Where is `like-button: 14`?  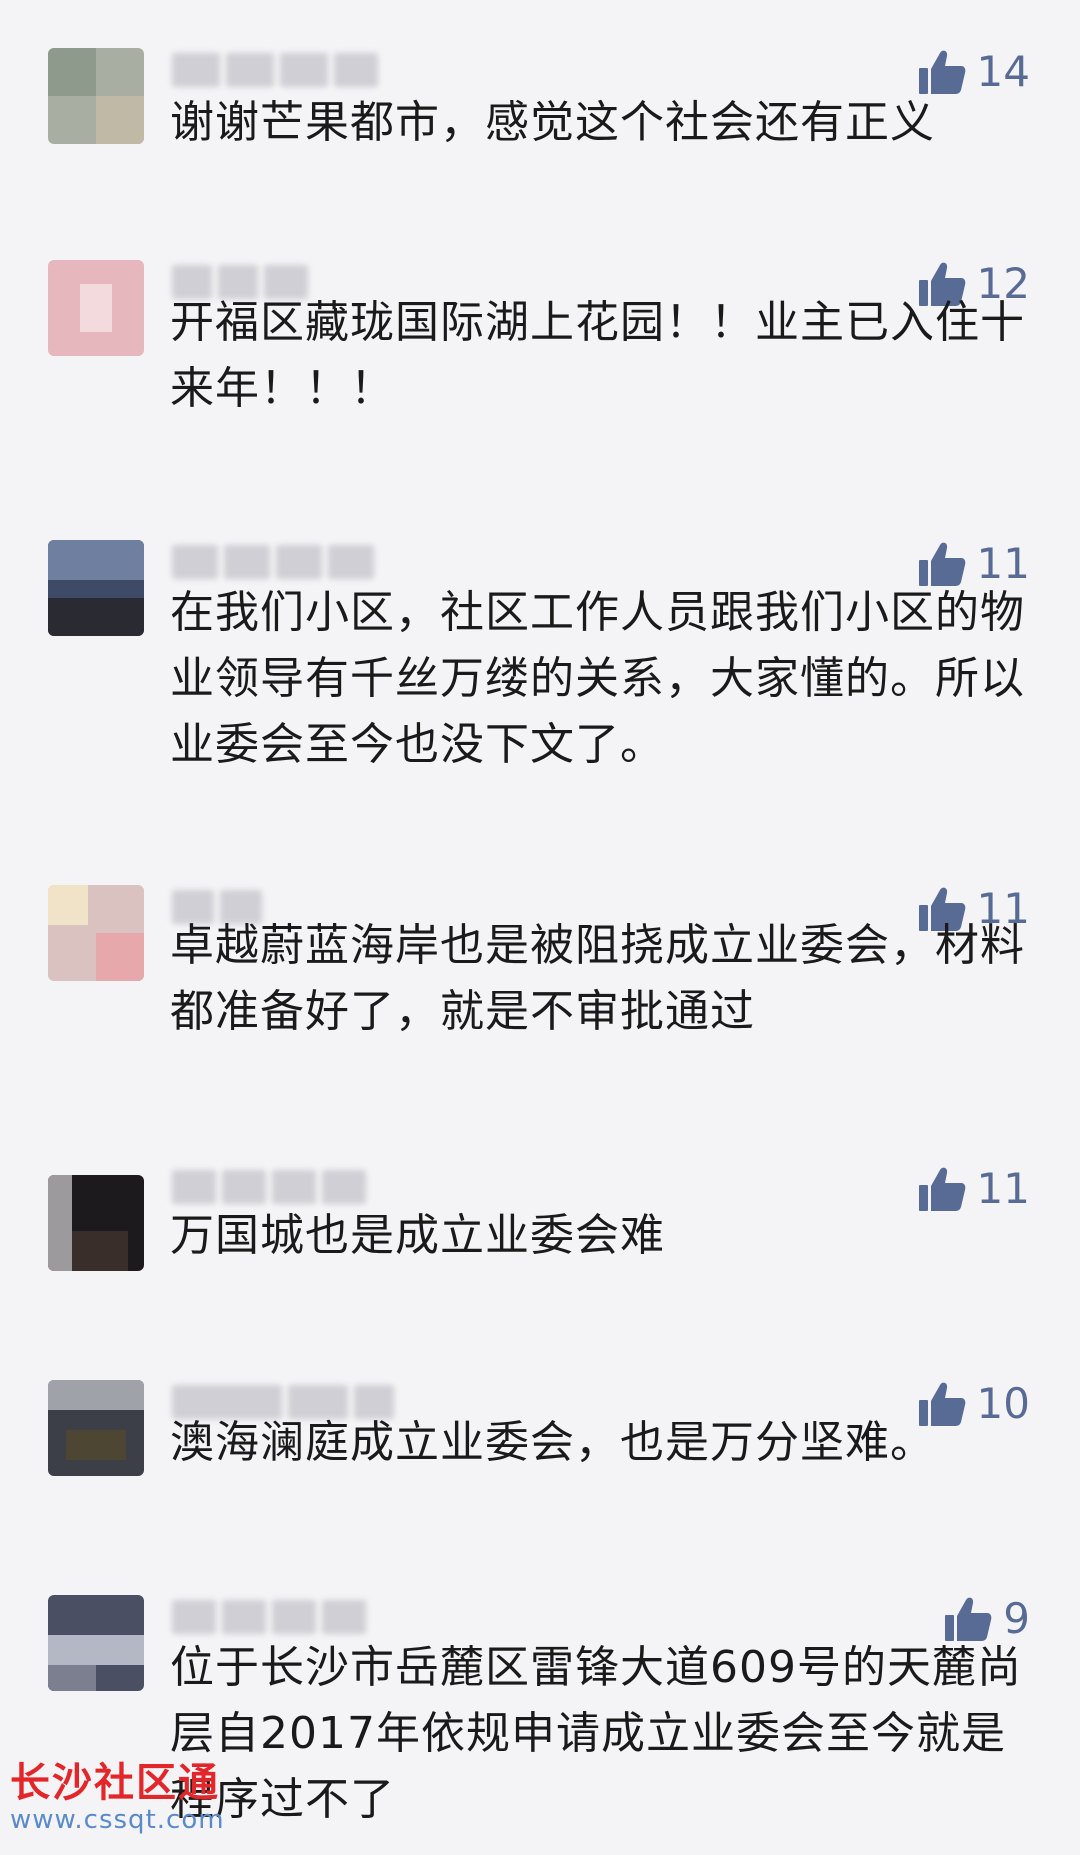 like-button: 14 is located at coordinates (973, 72).